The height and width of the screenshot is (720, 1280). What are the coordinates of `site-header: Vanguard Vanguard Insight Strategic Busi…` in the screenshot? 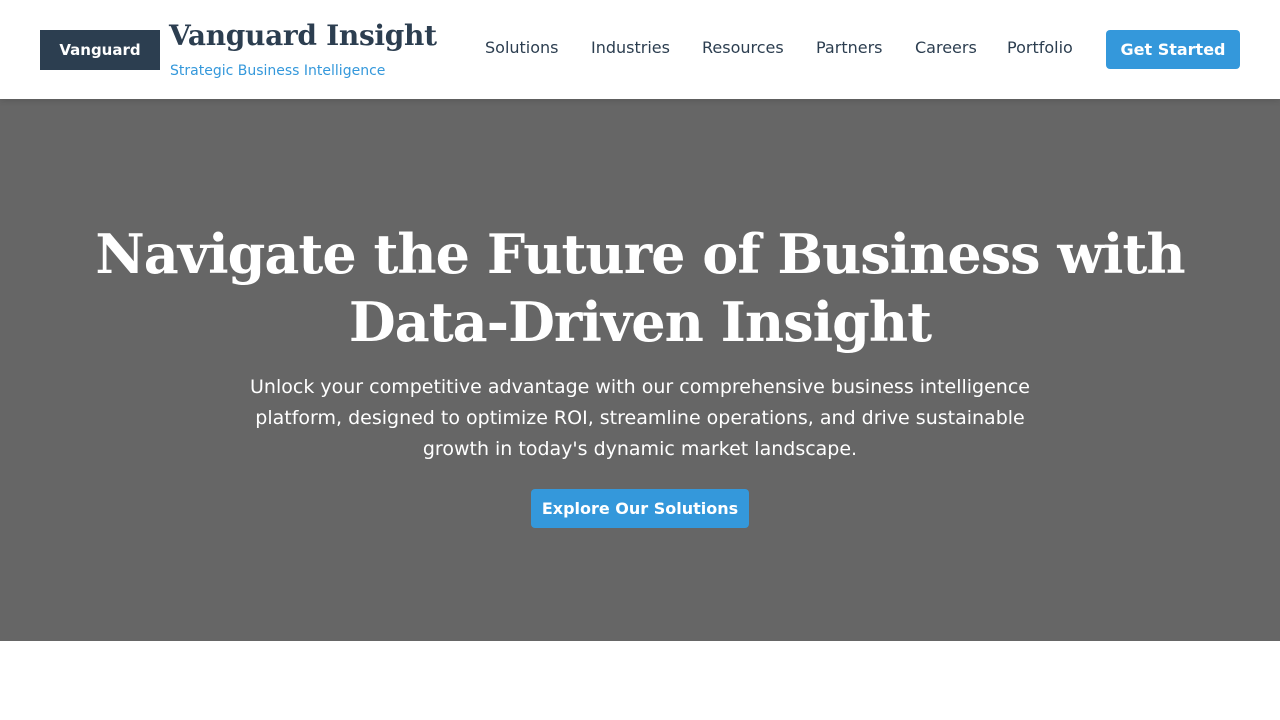 It's located at (640, 49).